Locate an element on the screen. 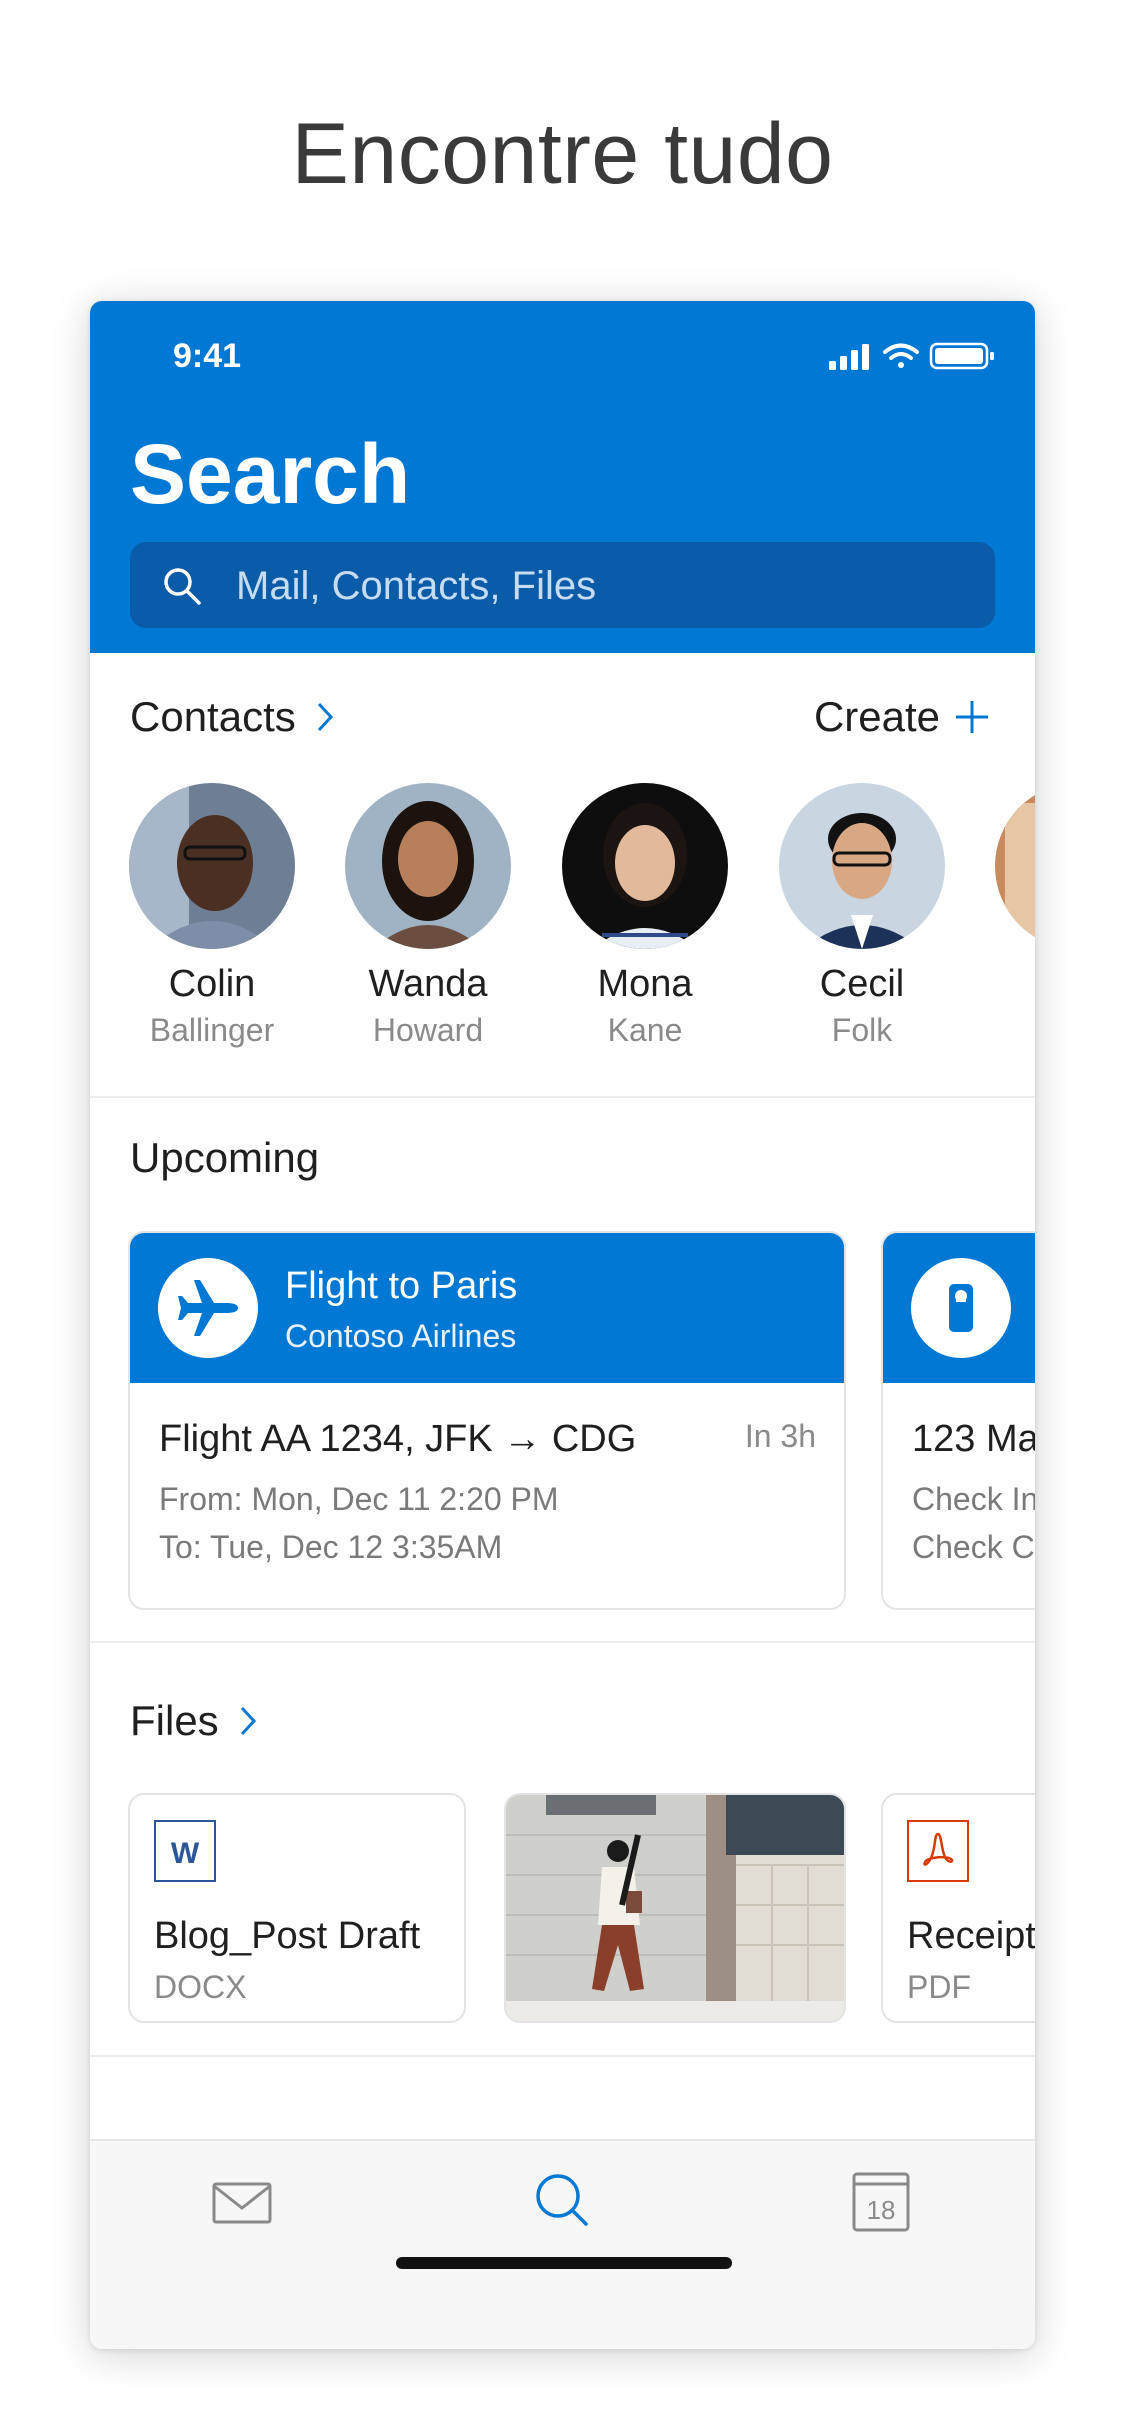  contact-item: Wanda Howard is located at coordinates (428, 916).